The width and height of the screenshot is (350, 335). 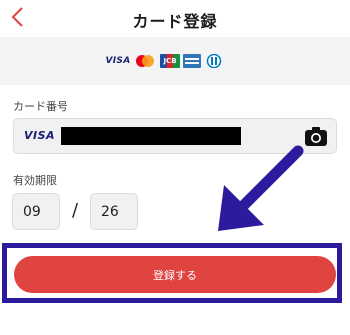 I want to click on mastercard-logo, so click(x=145, y=61).